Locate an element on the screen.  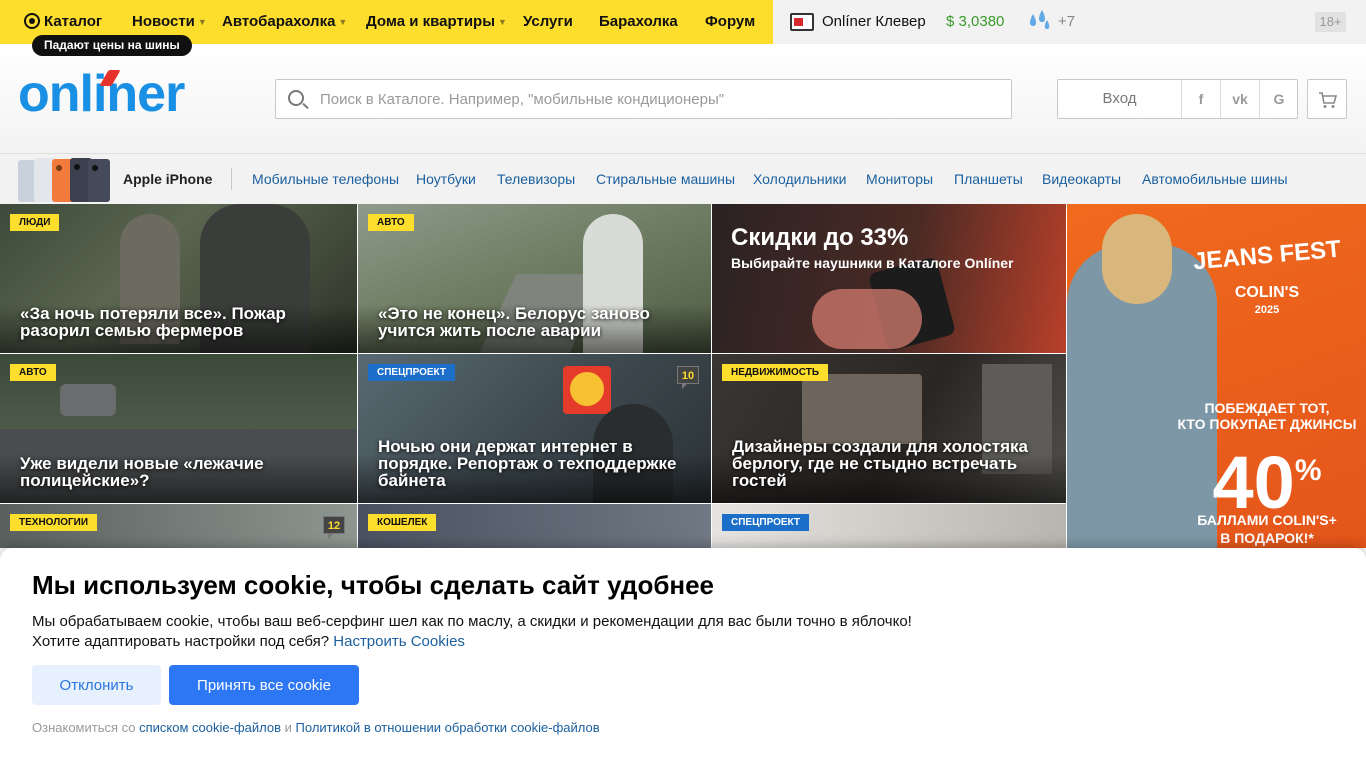
cookie-text-question: Хотите адаптировать настройки под себя? is located at coordinates (181, 641).